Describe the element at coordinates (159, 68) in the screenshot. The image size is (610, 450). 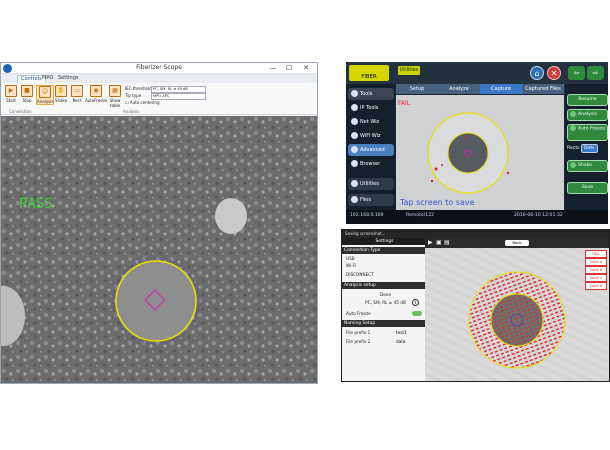
I see `title-bar: Fiberizer Scope — ☐ ✕` at that location.